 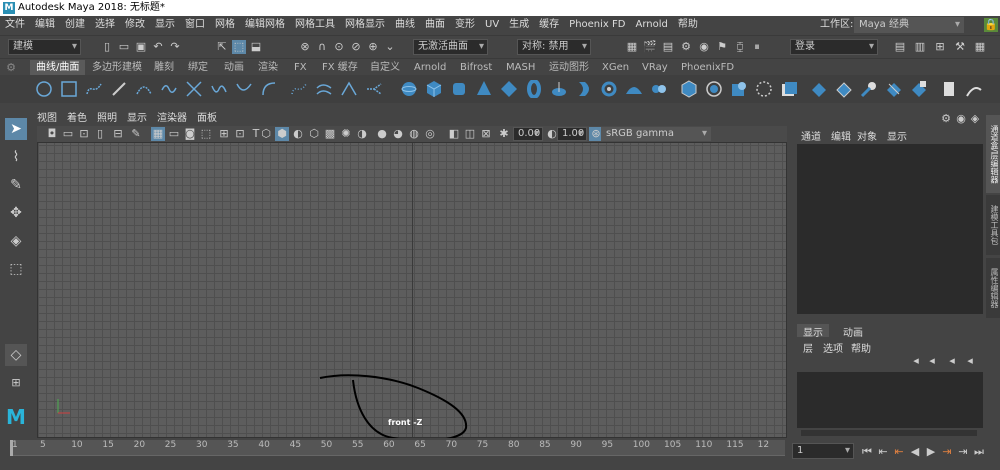 I want to click on snap-live-icon: ⊕, so click(x=373, y=47).